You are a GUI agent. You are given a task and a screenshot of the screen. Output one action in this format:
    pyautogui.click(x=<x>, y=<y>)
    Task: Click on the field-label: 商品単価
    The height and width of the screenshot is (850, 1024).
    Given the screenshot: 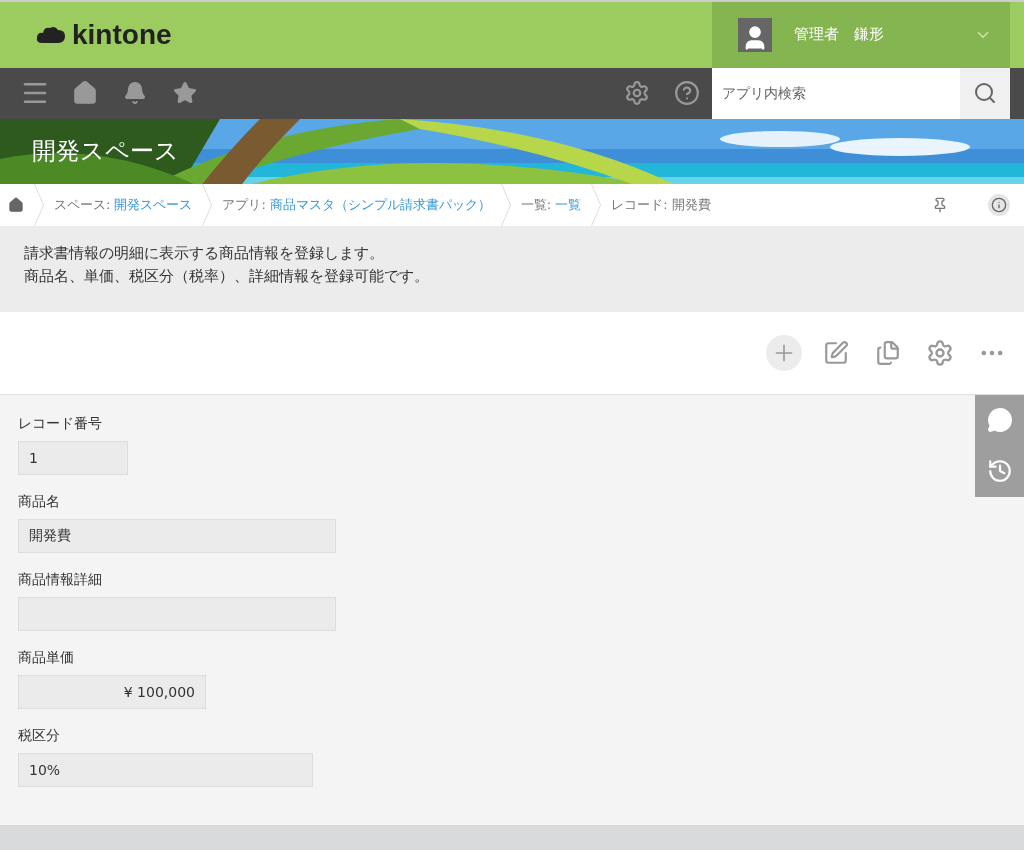 What is the action you would take?
    pyautogui.click(x=46, y=657)
    